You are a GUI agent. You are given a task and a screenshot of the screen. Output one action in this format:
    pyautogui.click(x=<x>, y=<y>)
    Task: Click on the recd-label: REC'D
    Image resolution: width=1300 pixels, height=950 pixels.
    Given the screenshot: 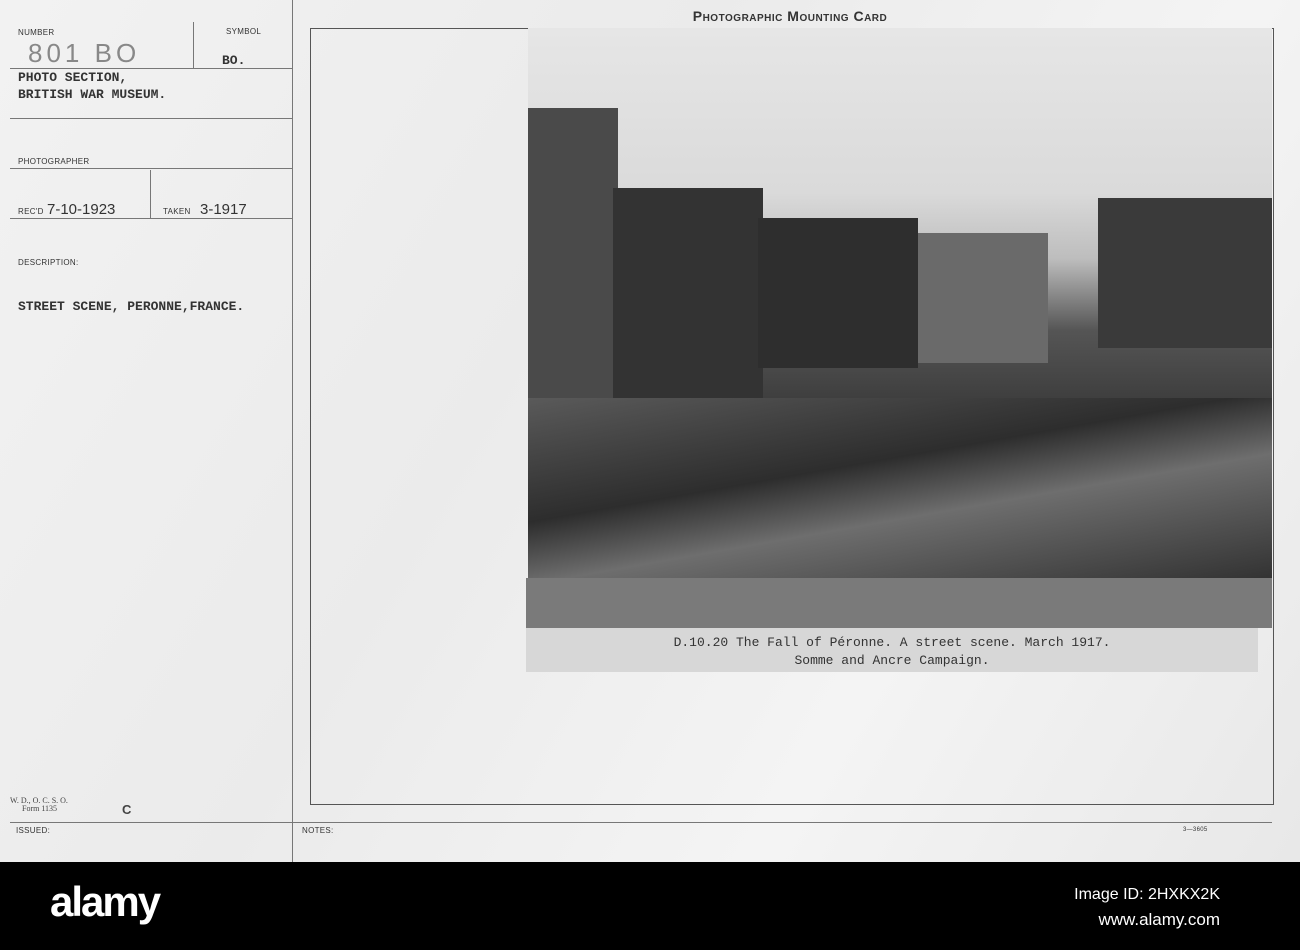 What is the action you would take?
    pyautogui.click(x=31, y=211)
    